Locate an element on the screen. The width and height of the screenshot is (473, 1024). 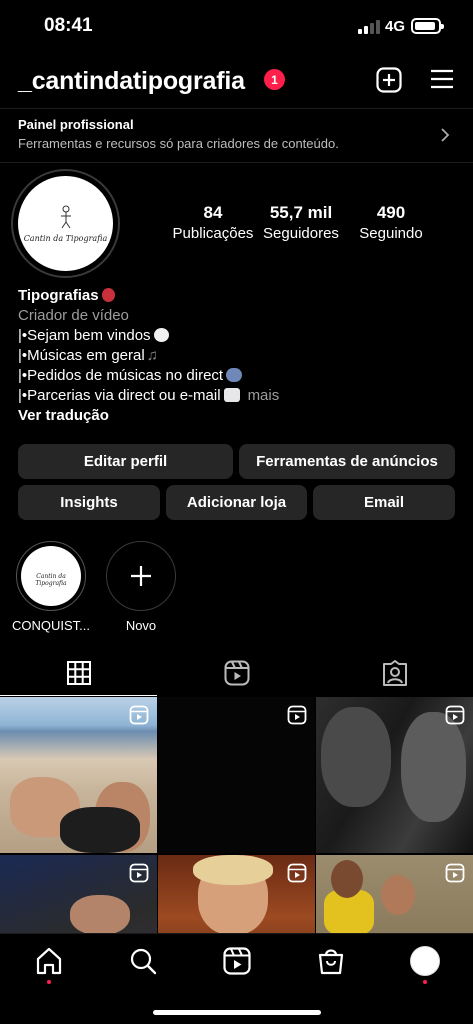
white-heart-emoji-icon is located at coordinates (161, 335).